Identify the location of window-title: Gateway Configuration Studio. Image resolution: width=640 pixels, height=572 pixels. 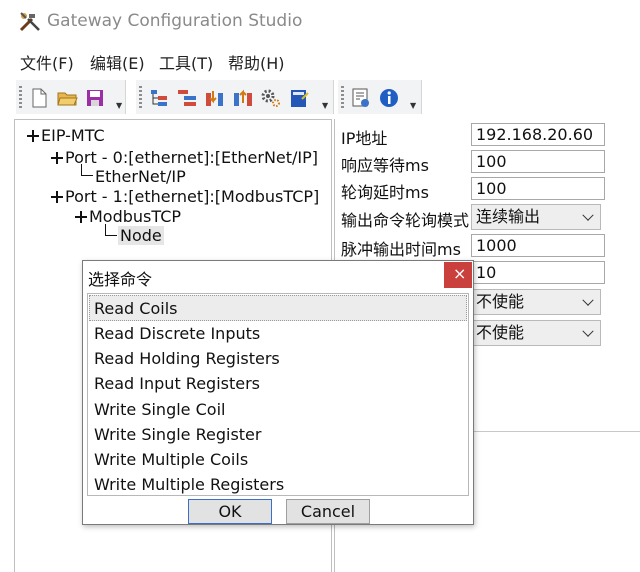
(175, 21).